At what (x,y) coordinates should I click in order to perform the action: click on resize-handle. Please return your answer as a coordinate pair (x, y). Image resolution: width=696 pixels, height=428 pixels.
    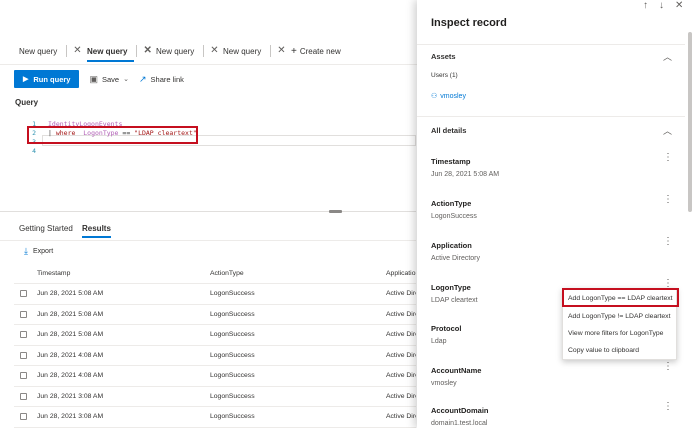
    Looking at the image, I should click on (335, 211).